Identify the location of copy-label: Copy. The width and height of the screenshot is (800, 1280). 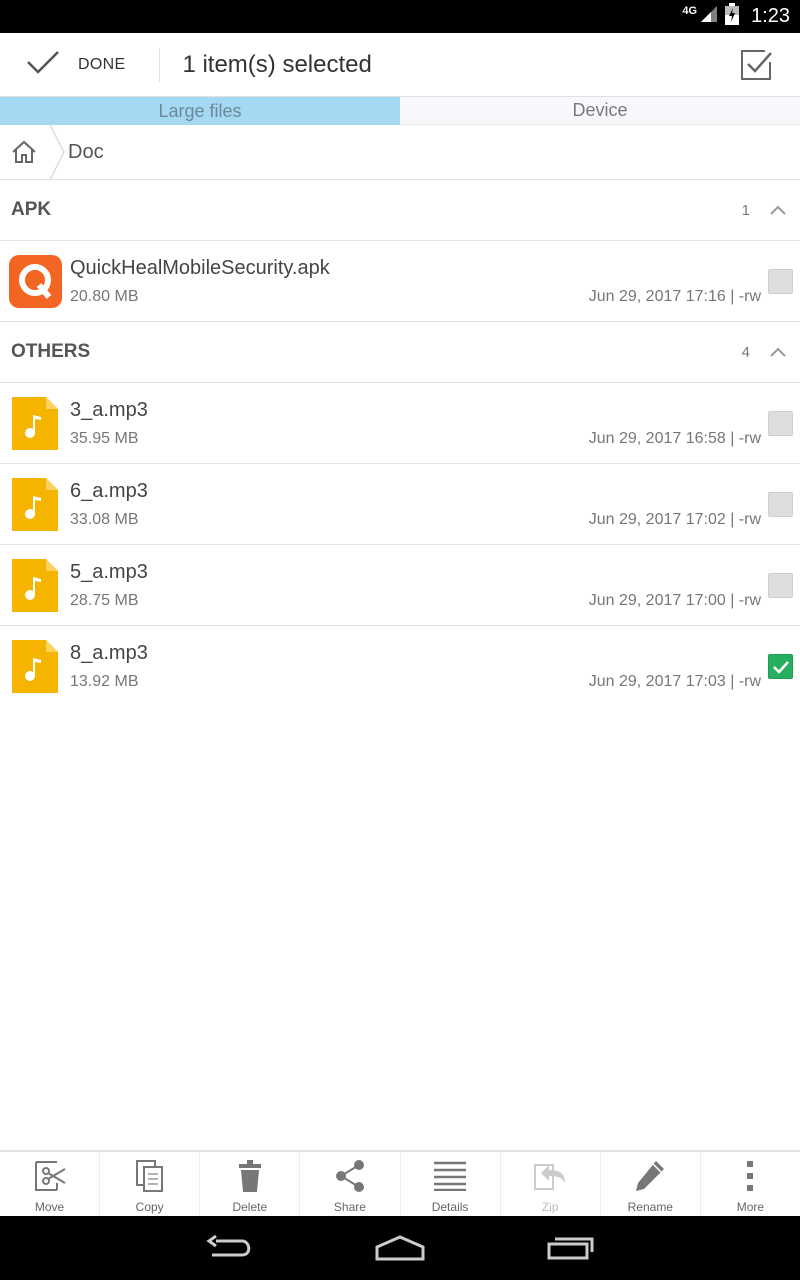
(149, 1207).